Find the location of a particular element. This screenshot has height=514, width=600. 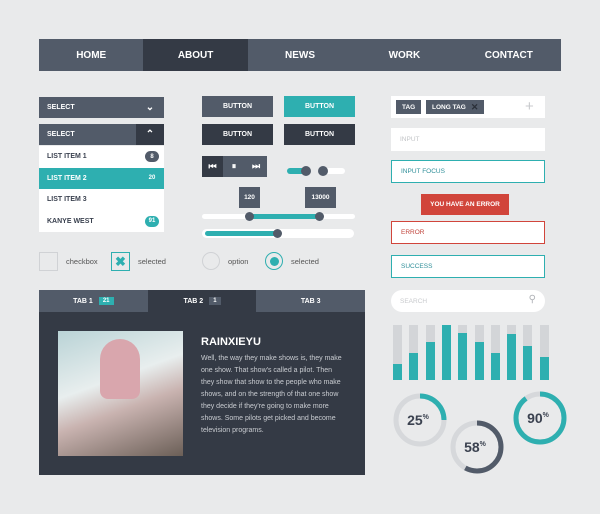

progress-fill is located at coordinates (241, 233).